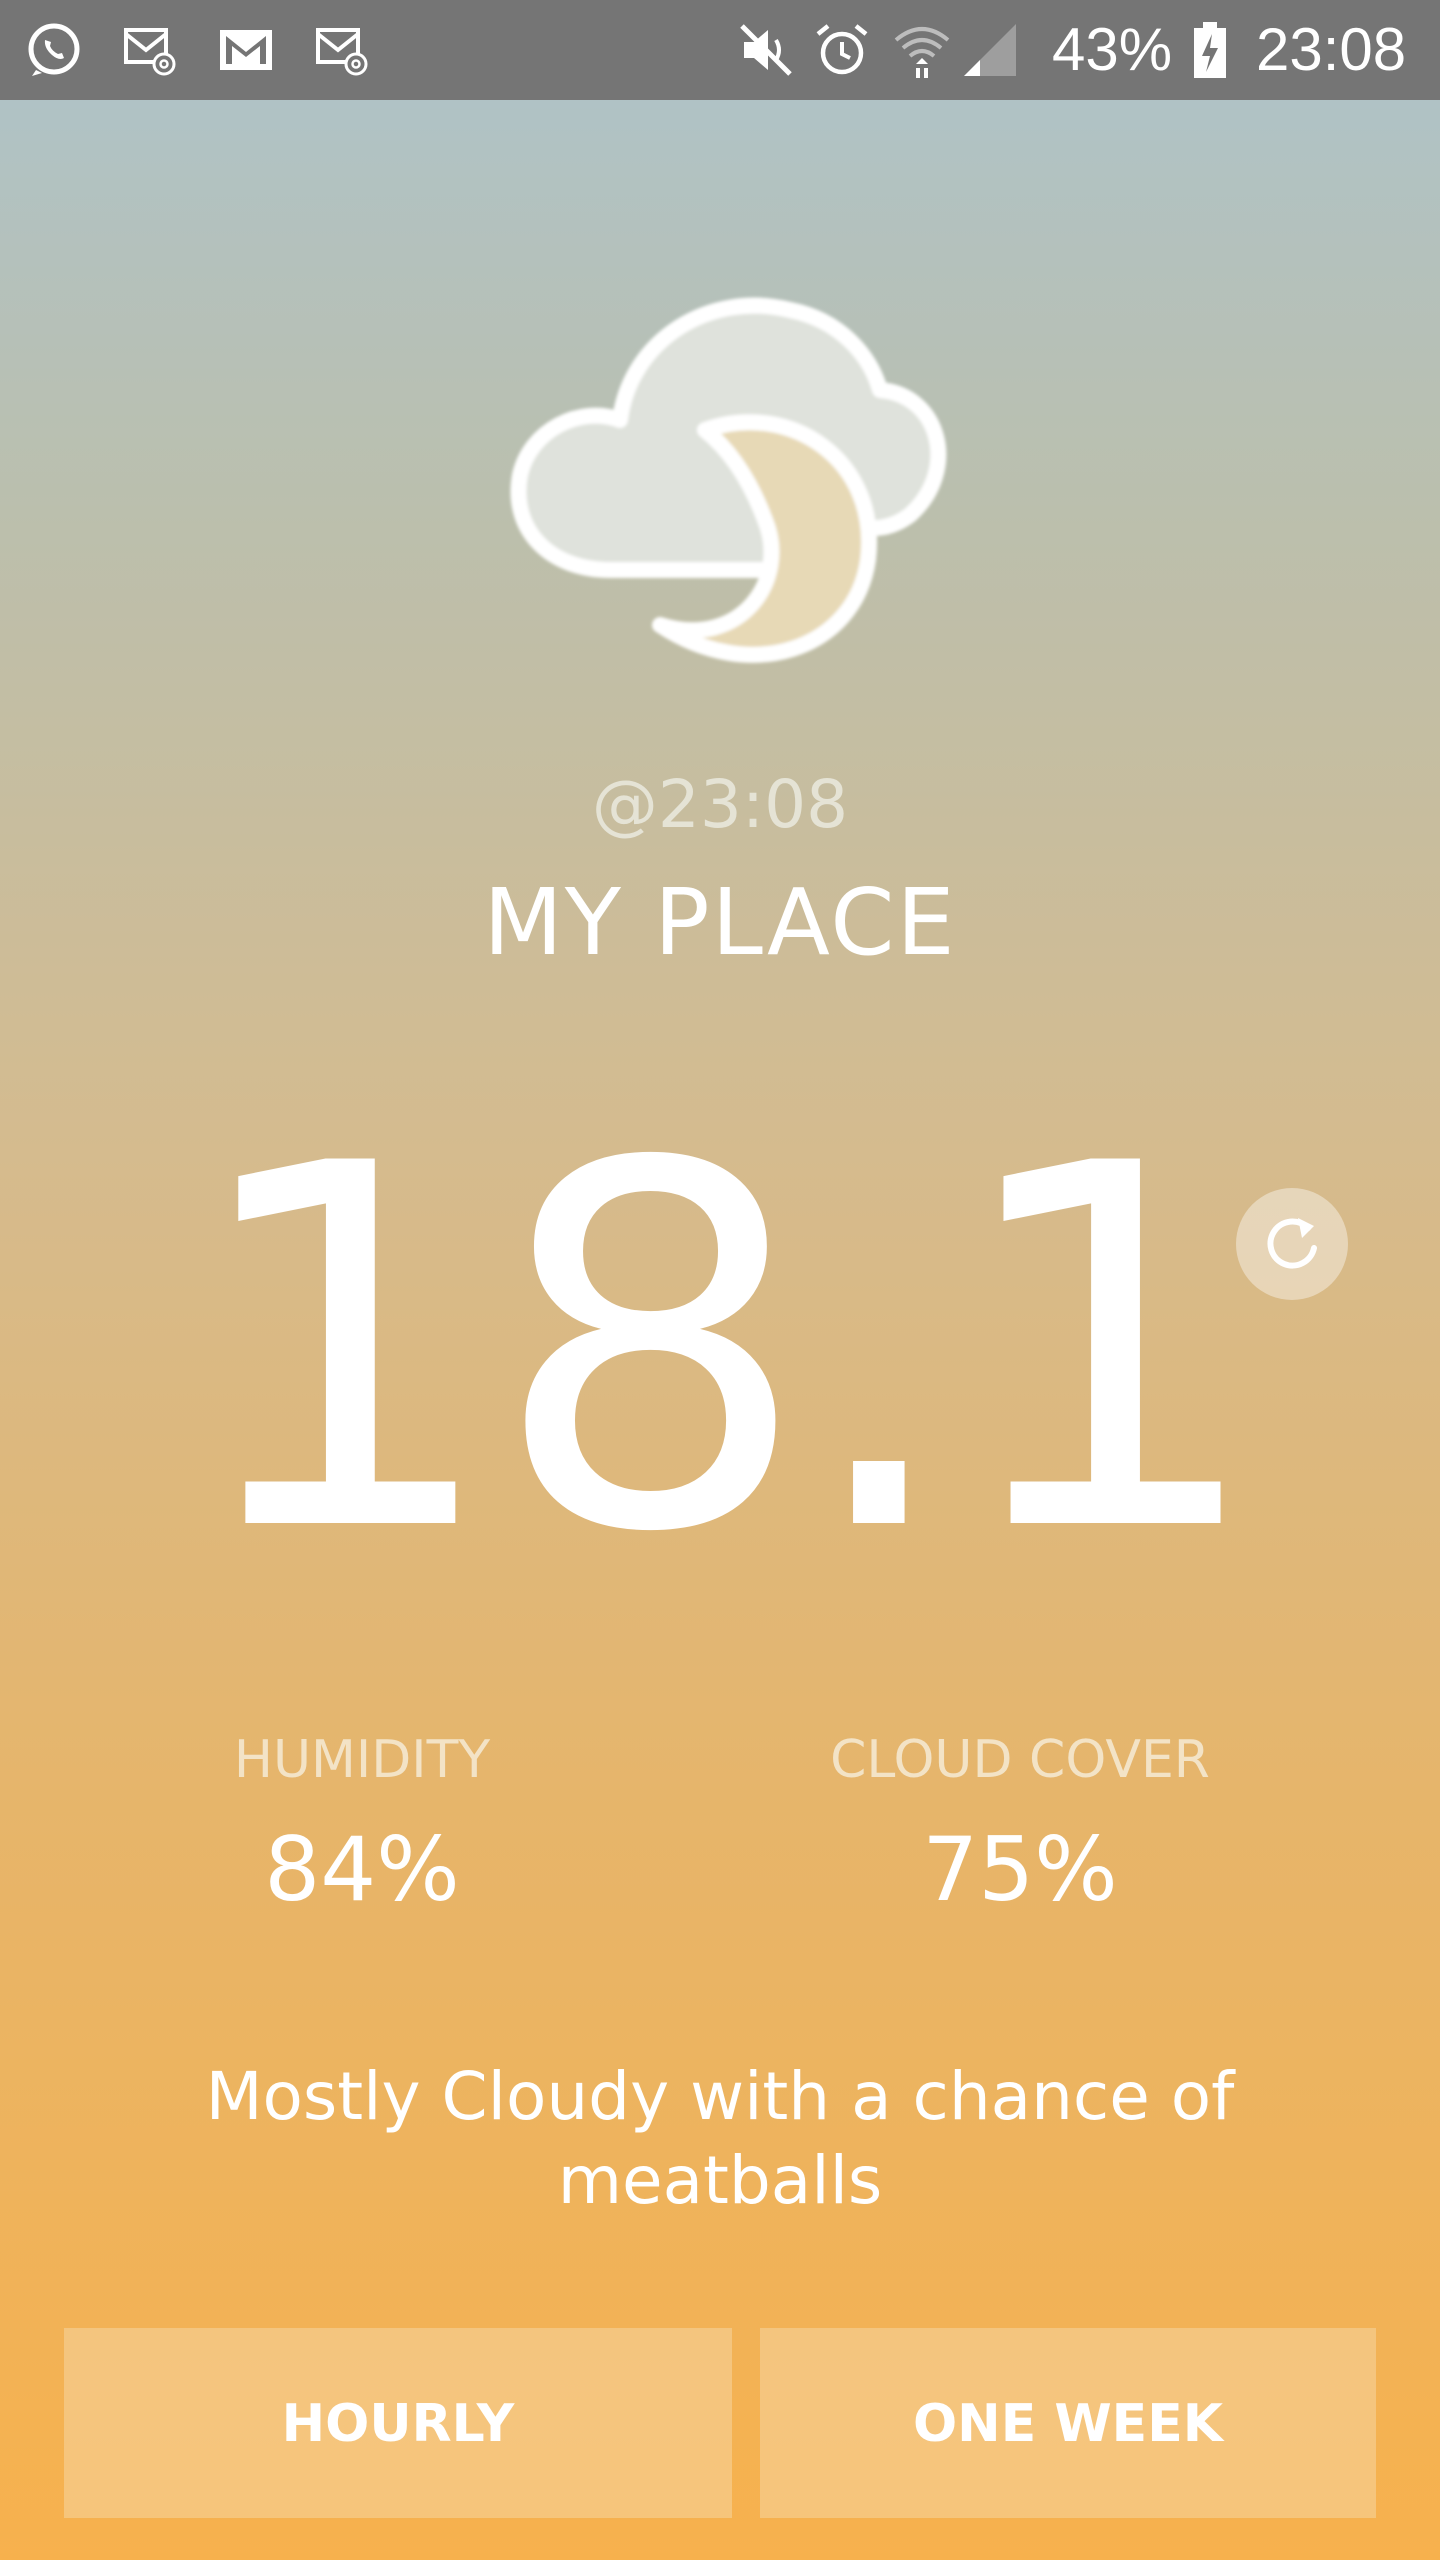 Image resolution: width=1440 pixels, height=2560 pixels. I want to click on one-week-button: ONE WEEK, so click(1068, 2423).